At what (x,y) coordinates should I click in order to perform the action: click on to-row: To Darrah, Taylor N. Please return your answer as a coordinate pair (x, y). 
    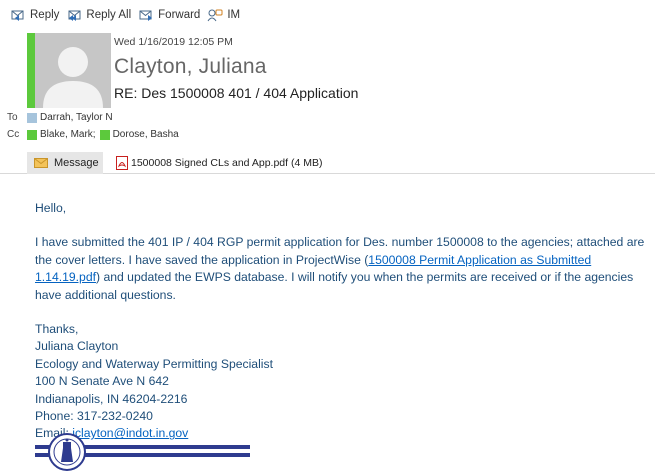
    Looking at the image, I should click on (60, 117).